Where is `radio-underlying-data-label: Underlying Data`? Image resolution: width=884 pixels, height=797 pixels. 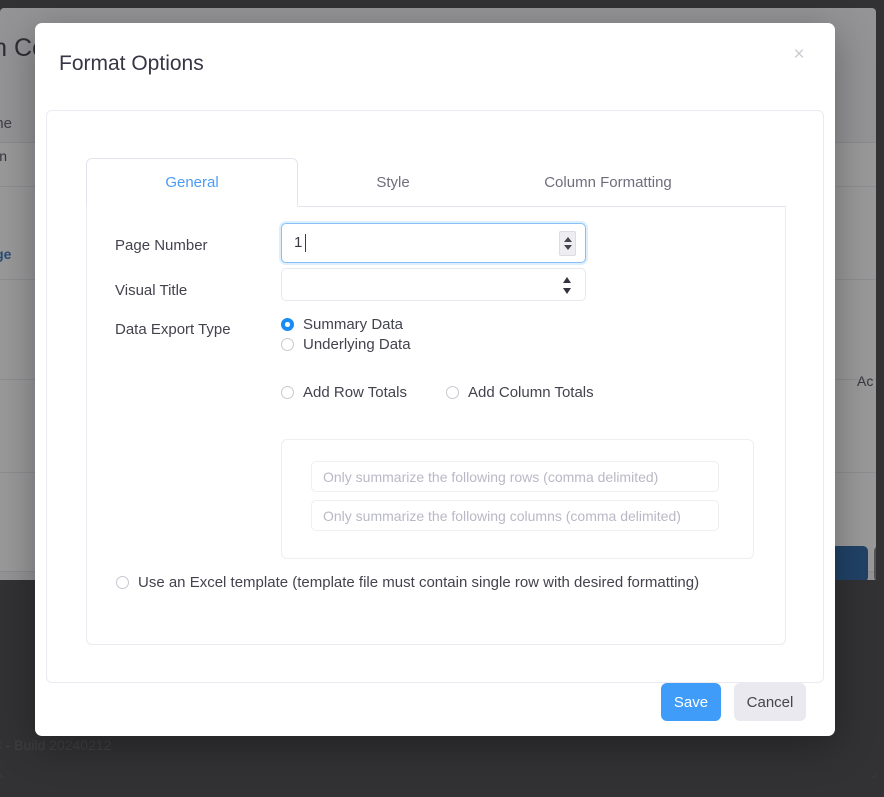
radio-underlying-data-label: Underlying Data is located at coordinates (357, 344).